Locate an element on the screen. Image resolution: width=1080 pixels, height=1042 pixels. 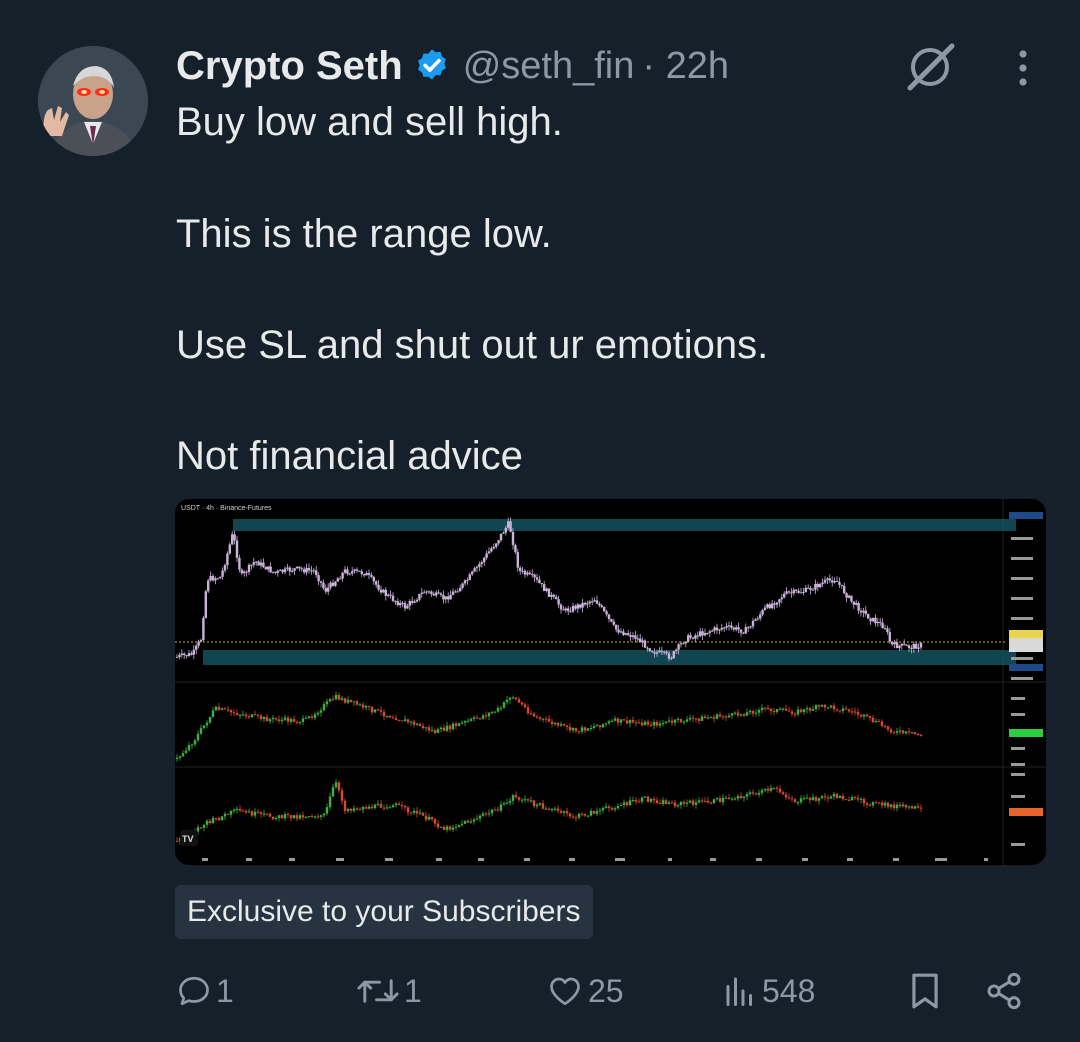
repost-button: 1 is located at coordinates (389, 991).